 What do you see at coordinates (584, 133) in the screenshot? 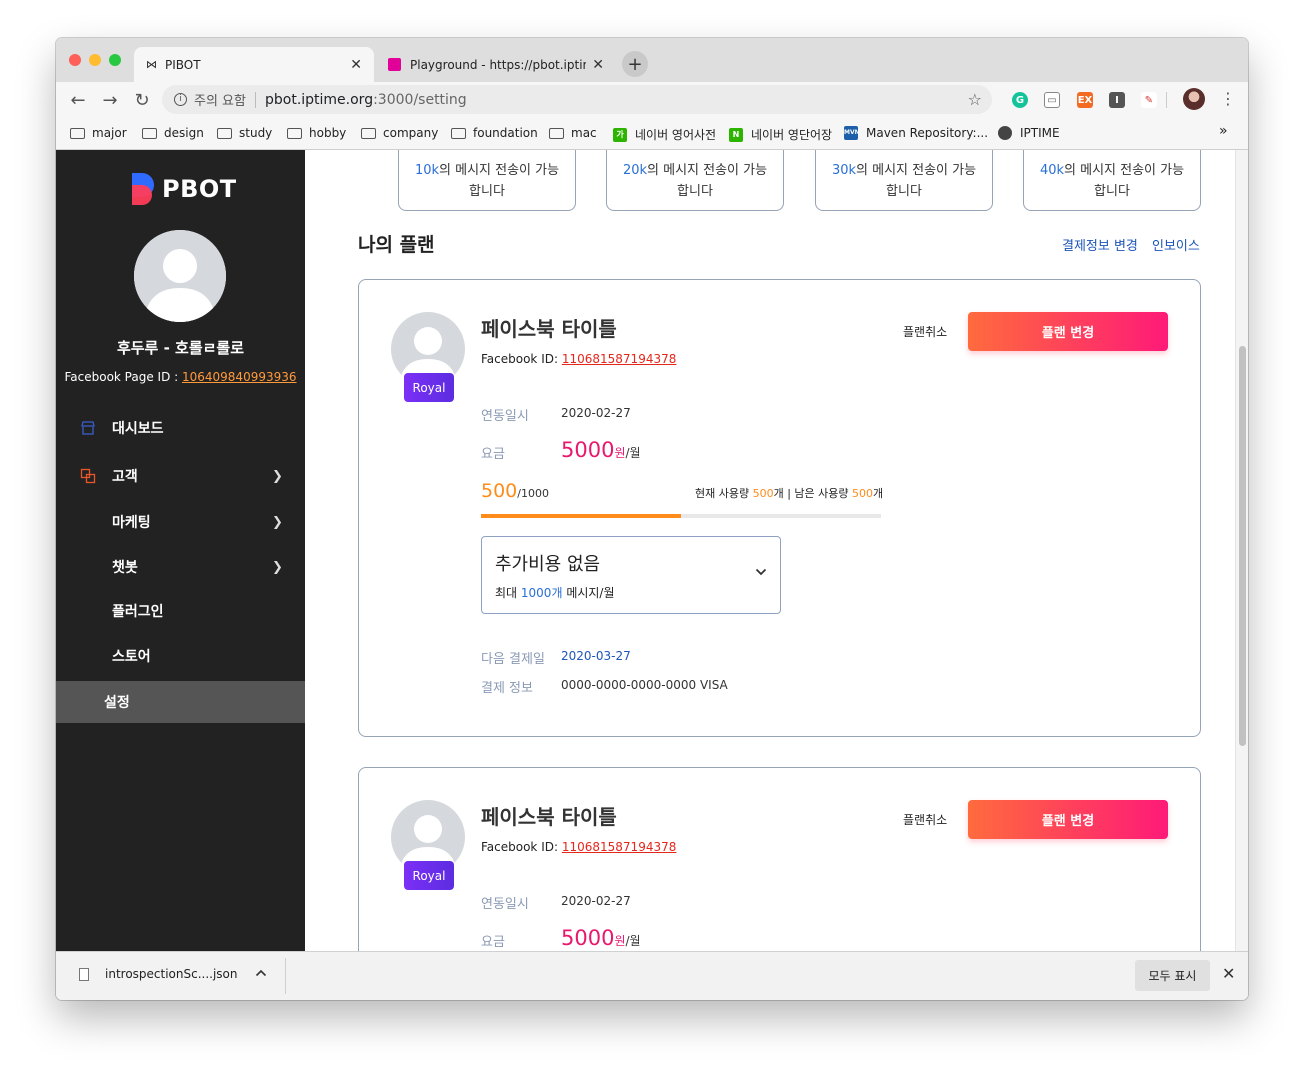
I see `bookmark-label: mac` at bounding box center [584, 133].